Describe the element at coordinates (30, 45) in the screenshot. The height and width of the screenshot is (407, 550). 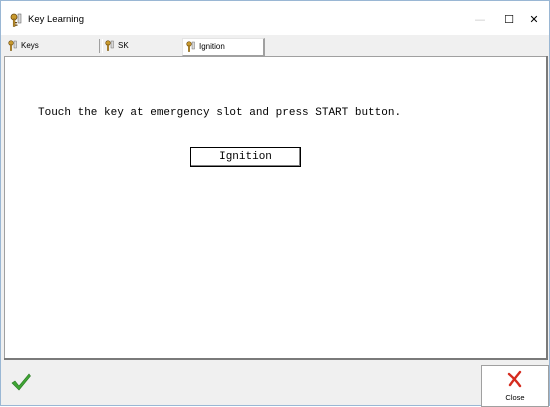
I see `tab-label: Keys` at that location.